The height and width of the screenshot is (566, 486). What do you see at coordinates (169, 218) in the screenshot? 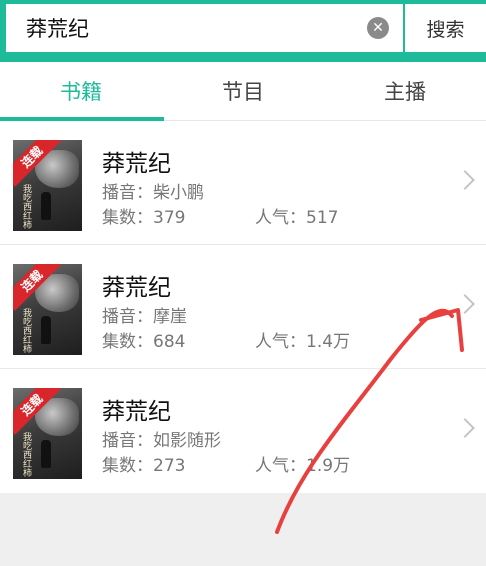
I see `episodes-value: 379` at bounding box center [169, 218].